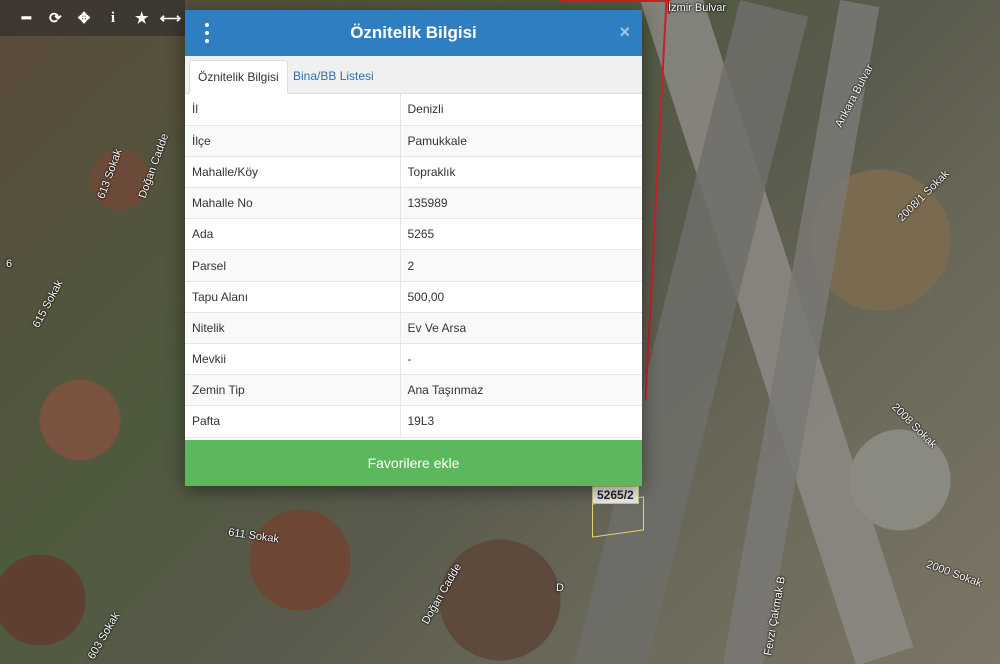 The width and height of the screenshot is (1000, 664). I want to click on attribute-key: Ada, so click(293, 234).